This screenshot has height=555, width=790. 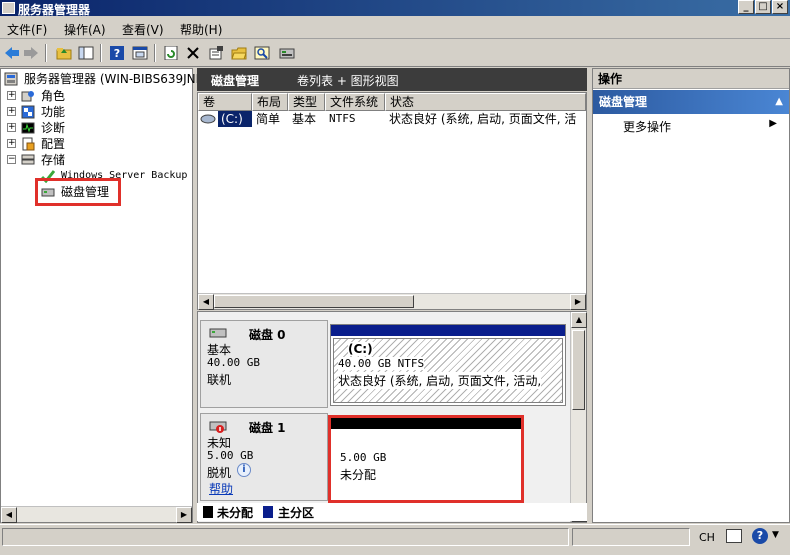 What do you see at coordinates (264, 457) in the screenshot?
I see `disk-1-info: 磁盘 1 未知 5.00 GB 脱机 i 帮助` at bounding box center [264, 457].